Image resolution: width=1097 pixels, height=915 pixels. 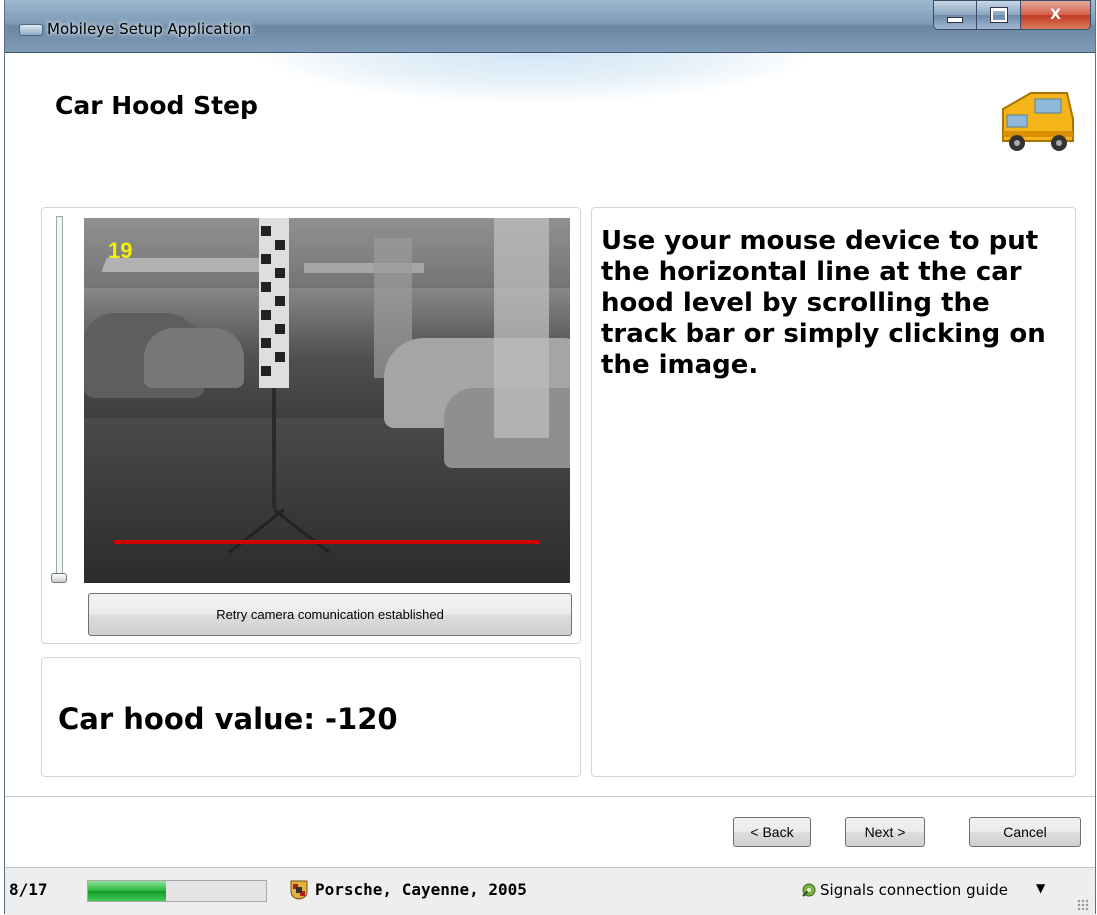 I want to click on tripod-pole, so click(x=274, y=448).